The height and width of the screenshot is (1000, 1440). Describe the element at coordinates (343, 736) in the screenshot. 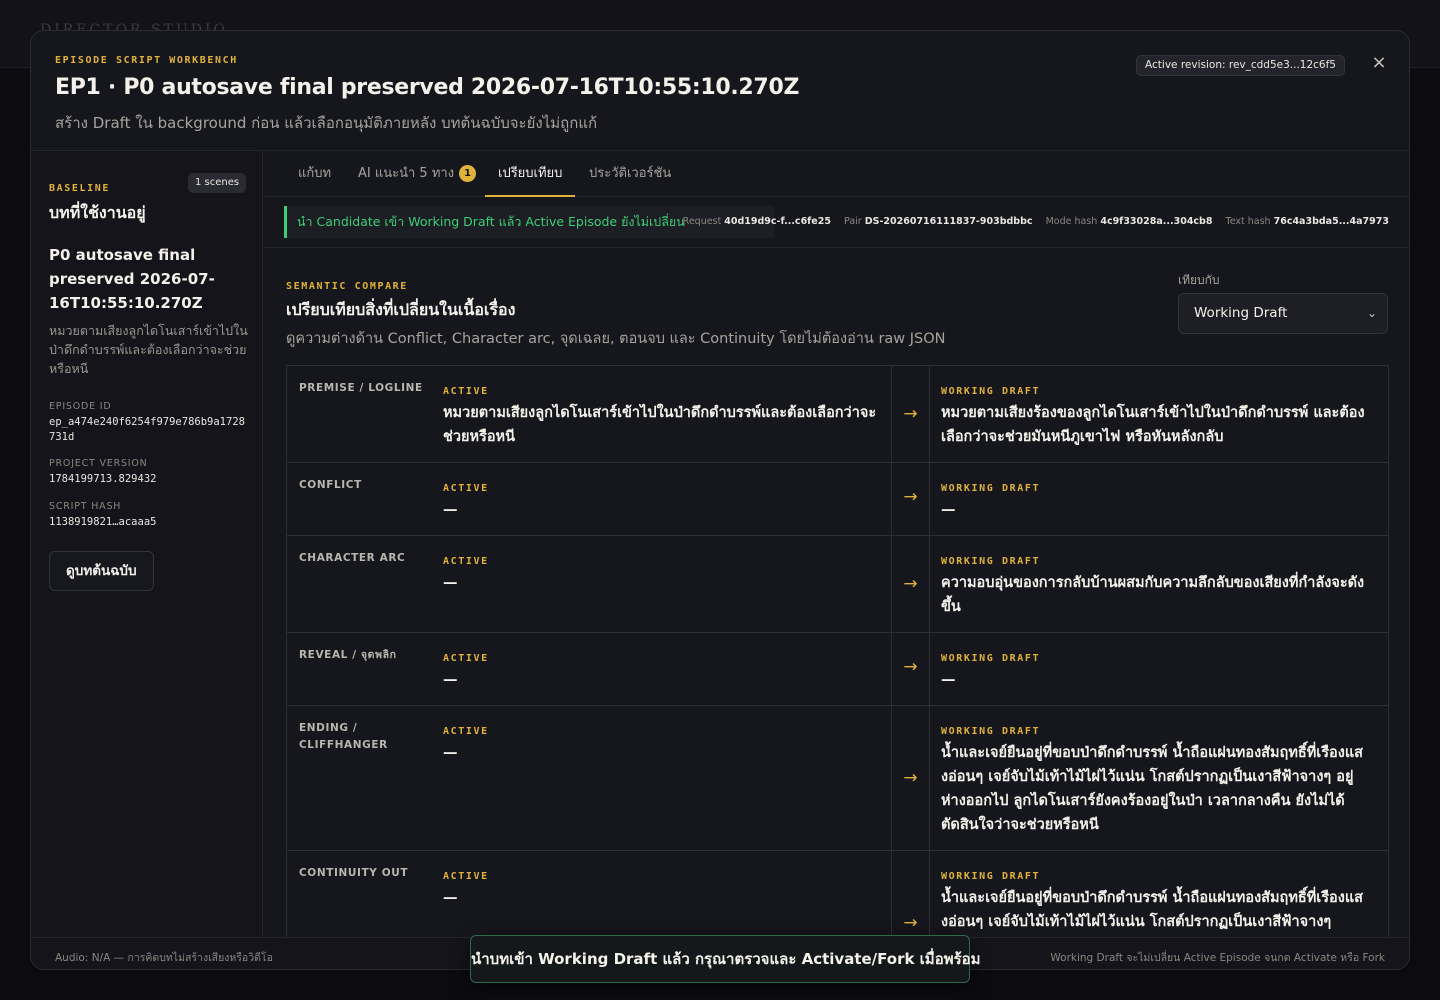

I see `row-label: ENDING / CLIFFHANGER` at that location.